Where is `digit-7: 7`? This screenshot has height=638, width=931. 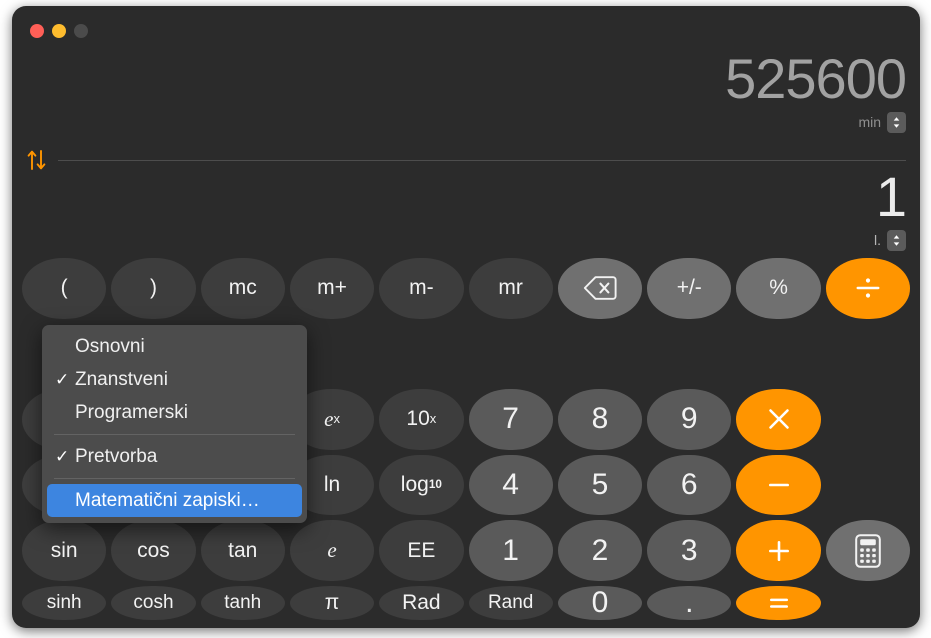 digit-7: 7 is located at coordinates (510, 419).